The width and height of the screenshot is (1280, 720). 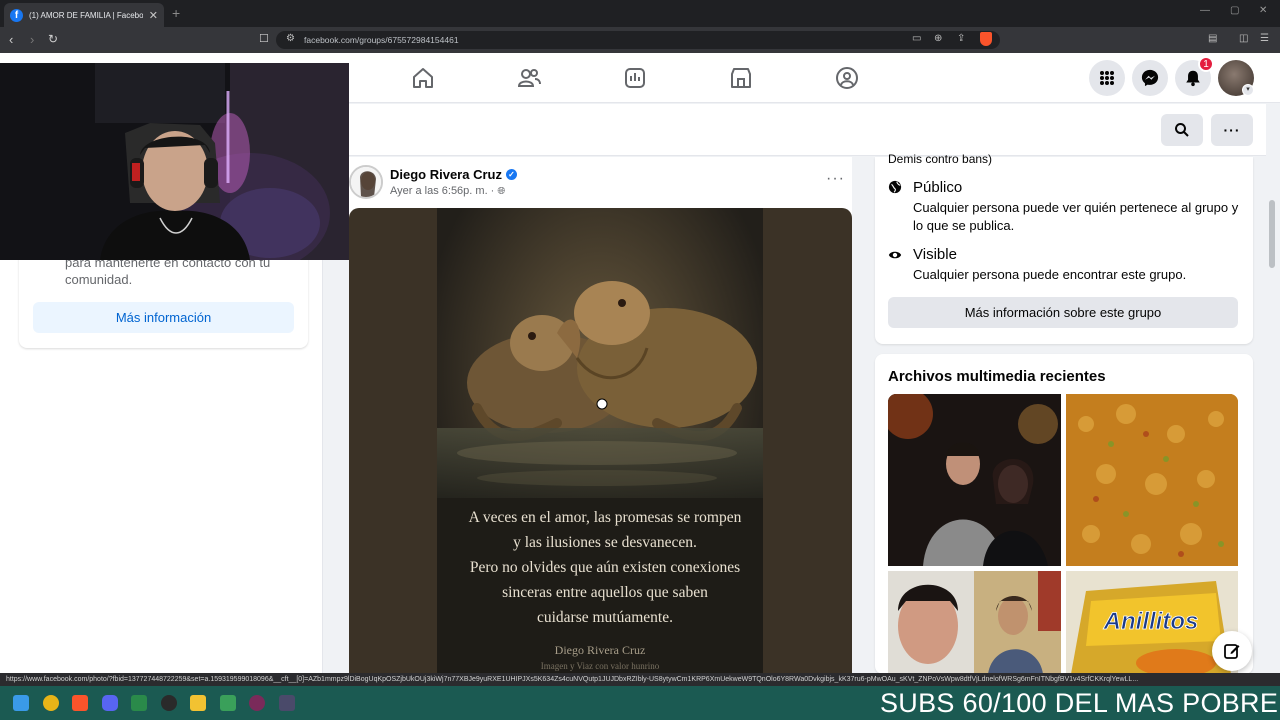 I want to click on quote-line: sinceras entre aquellos que saben, so click(x=605, y=592).